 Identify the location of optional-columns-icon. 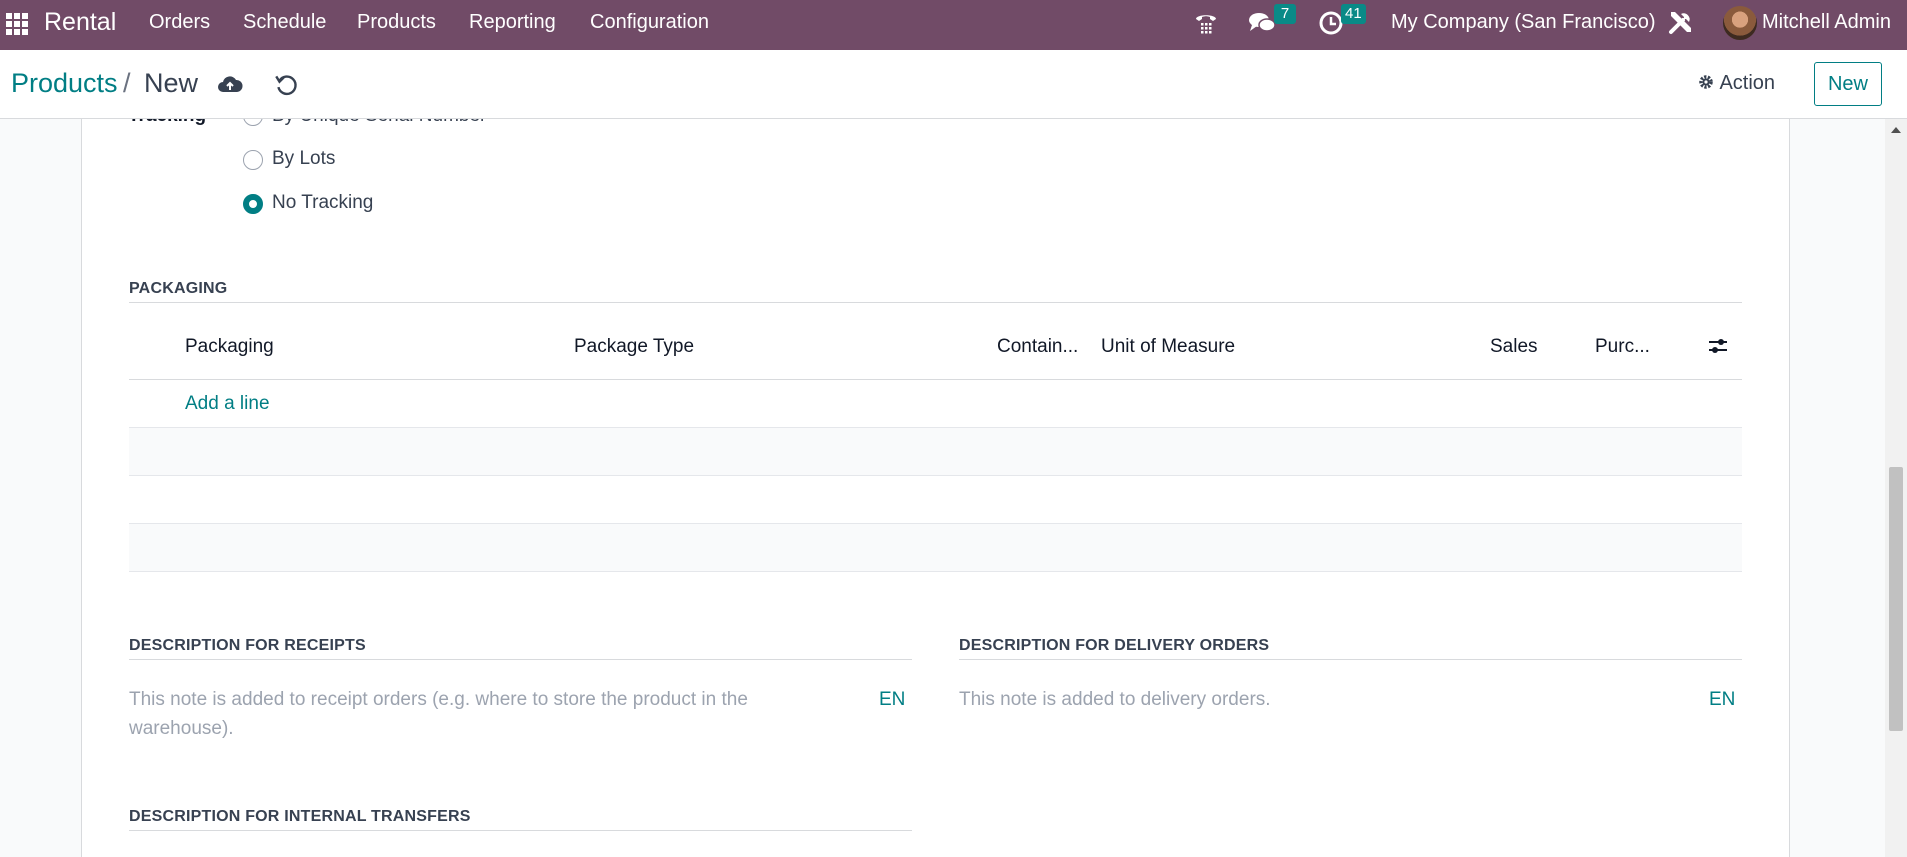
(1718, 346).